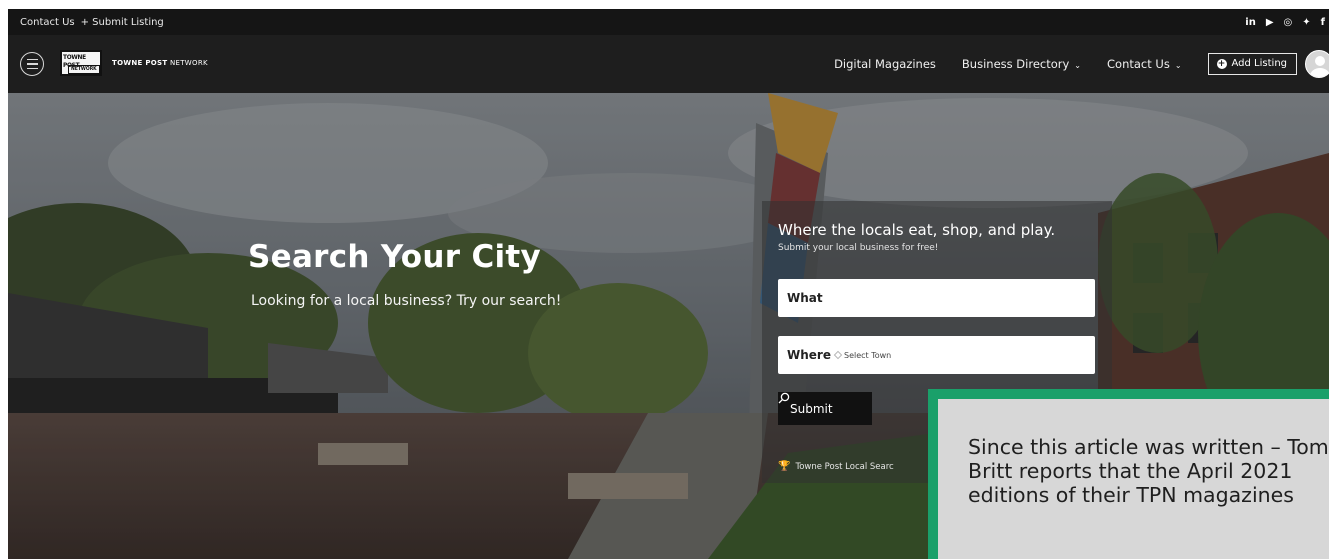  Describe the element at coordinates (1259, 63) in the screenshot. I see `add-listing-label: Add Listing` at that location.